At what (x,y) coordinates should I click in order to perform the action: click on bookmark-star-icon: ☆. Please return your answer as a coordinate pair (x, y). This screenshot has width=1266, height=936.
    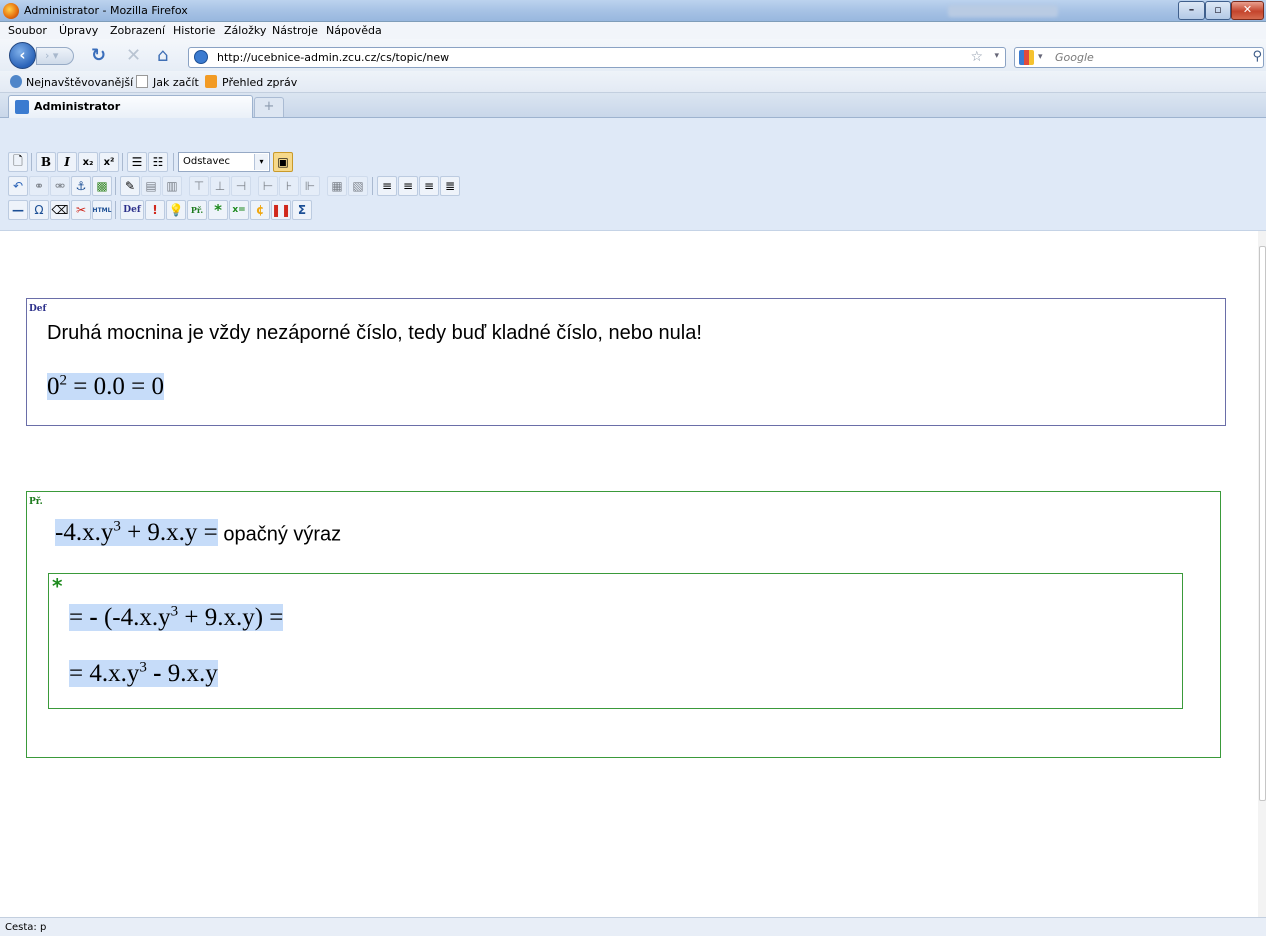
    Looking at the image, I should click on (976, 57).